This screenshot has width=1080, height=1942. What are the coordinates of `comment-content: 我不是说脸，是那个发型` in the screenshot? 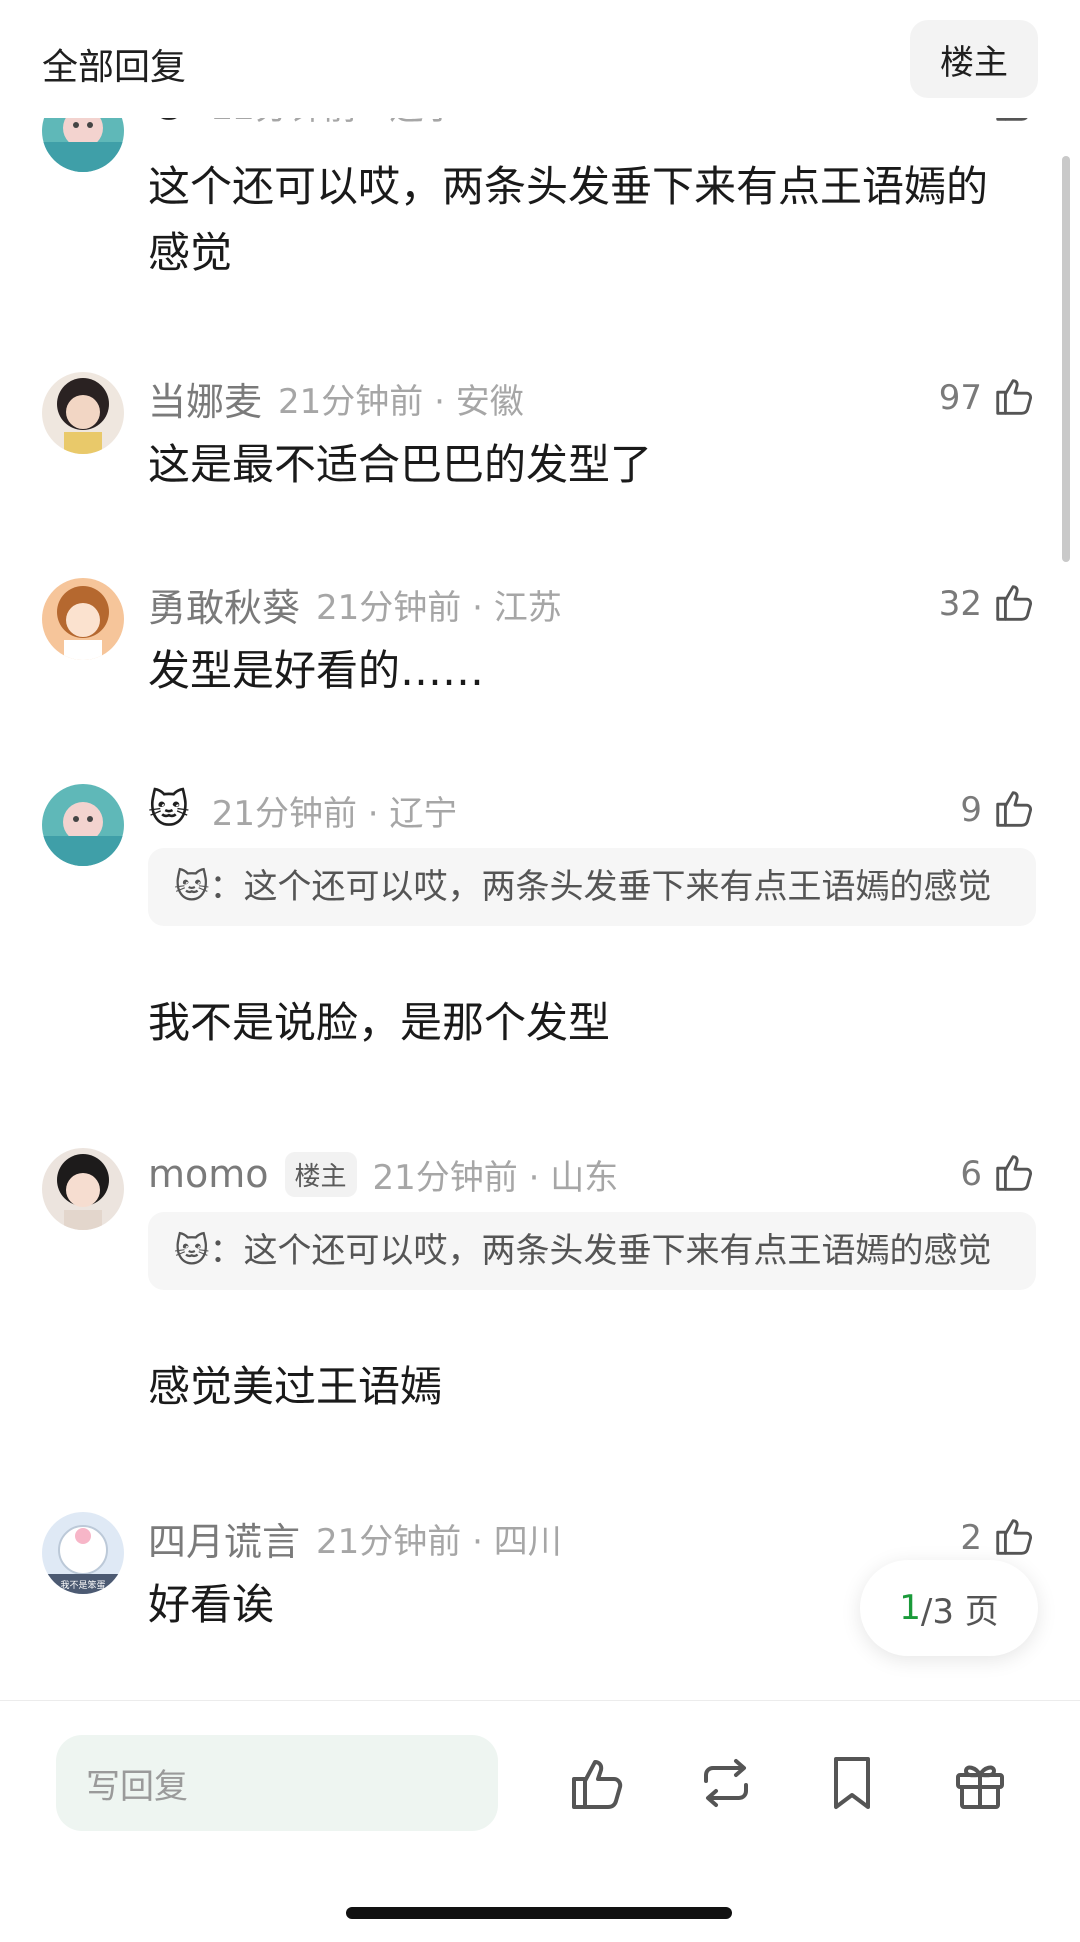 It's located at (379, 1022).